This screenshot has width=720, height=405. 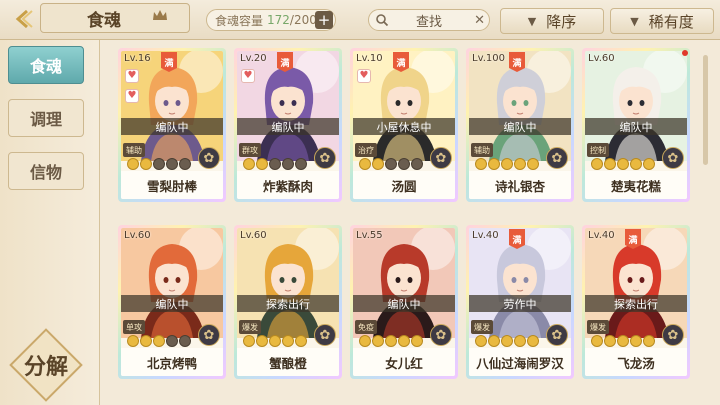 What do you see at coordinates (369, 235) in the screenshot?
I see `level-label: Lv.55` at bounding box center [369, 235].